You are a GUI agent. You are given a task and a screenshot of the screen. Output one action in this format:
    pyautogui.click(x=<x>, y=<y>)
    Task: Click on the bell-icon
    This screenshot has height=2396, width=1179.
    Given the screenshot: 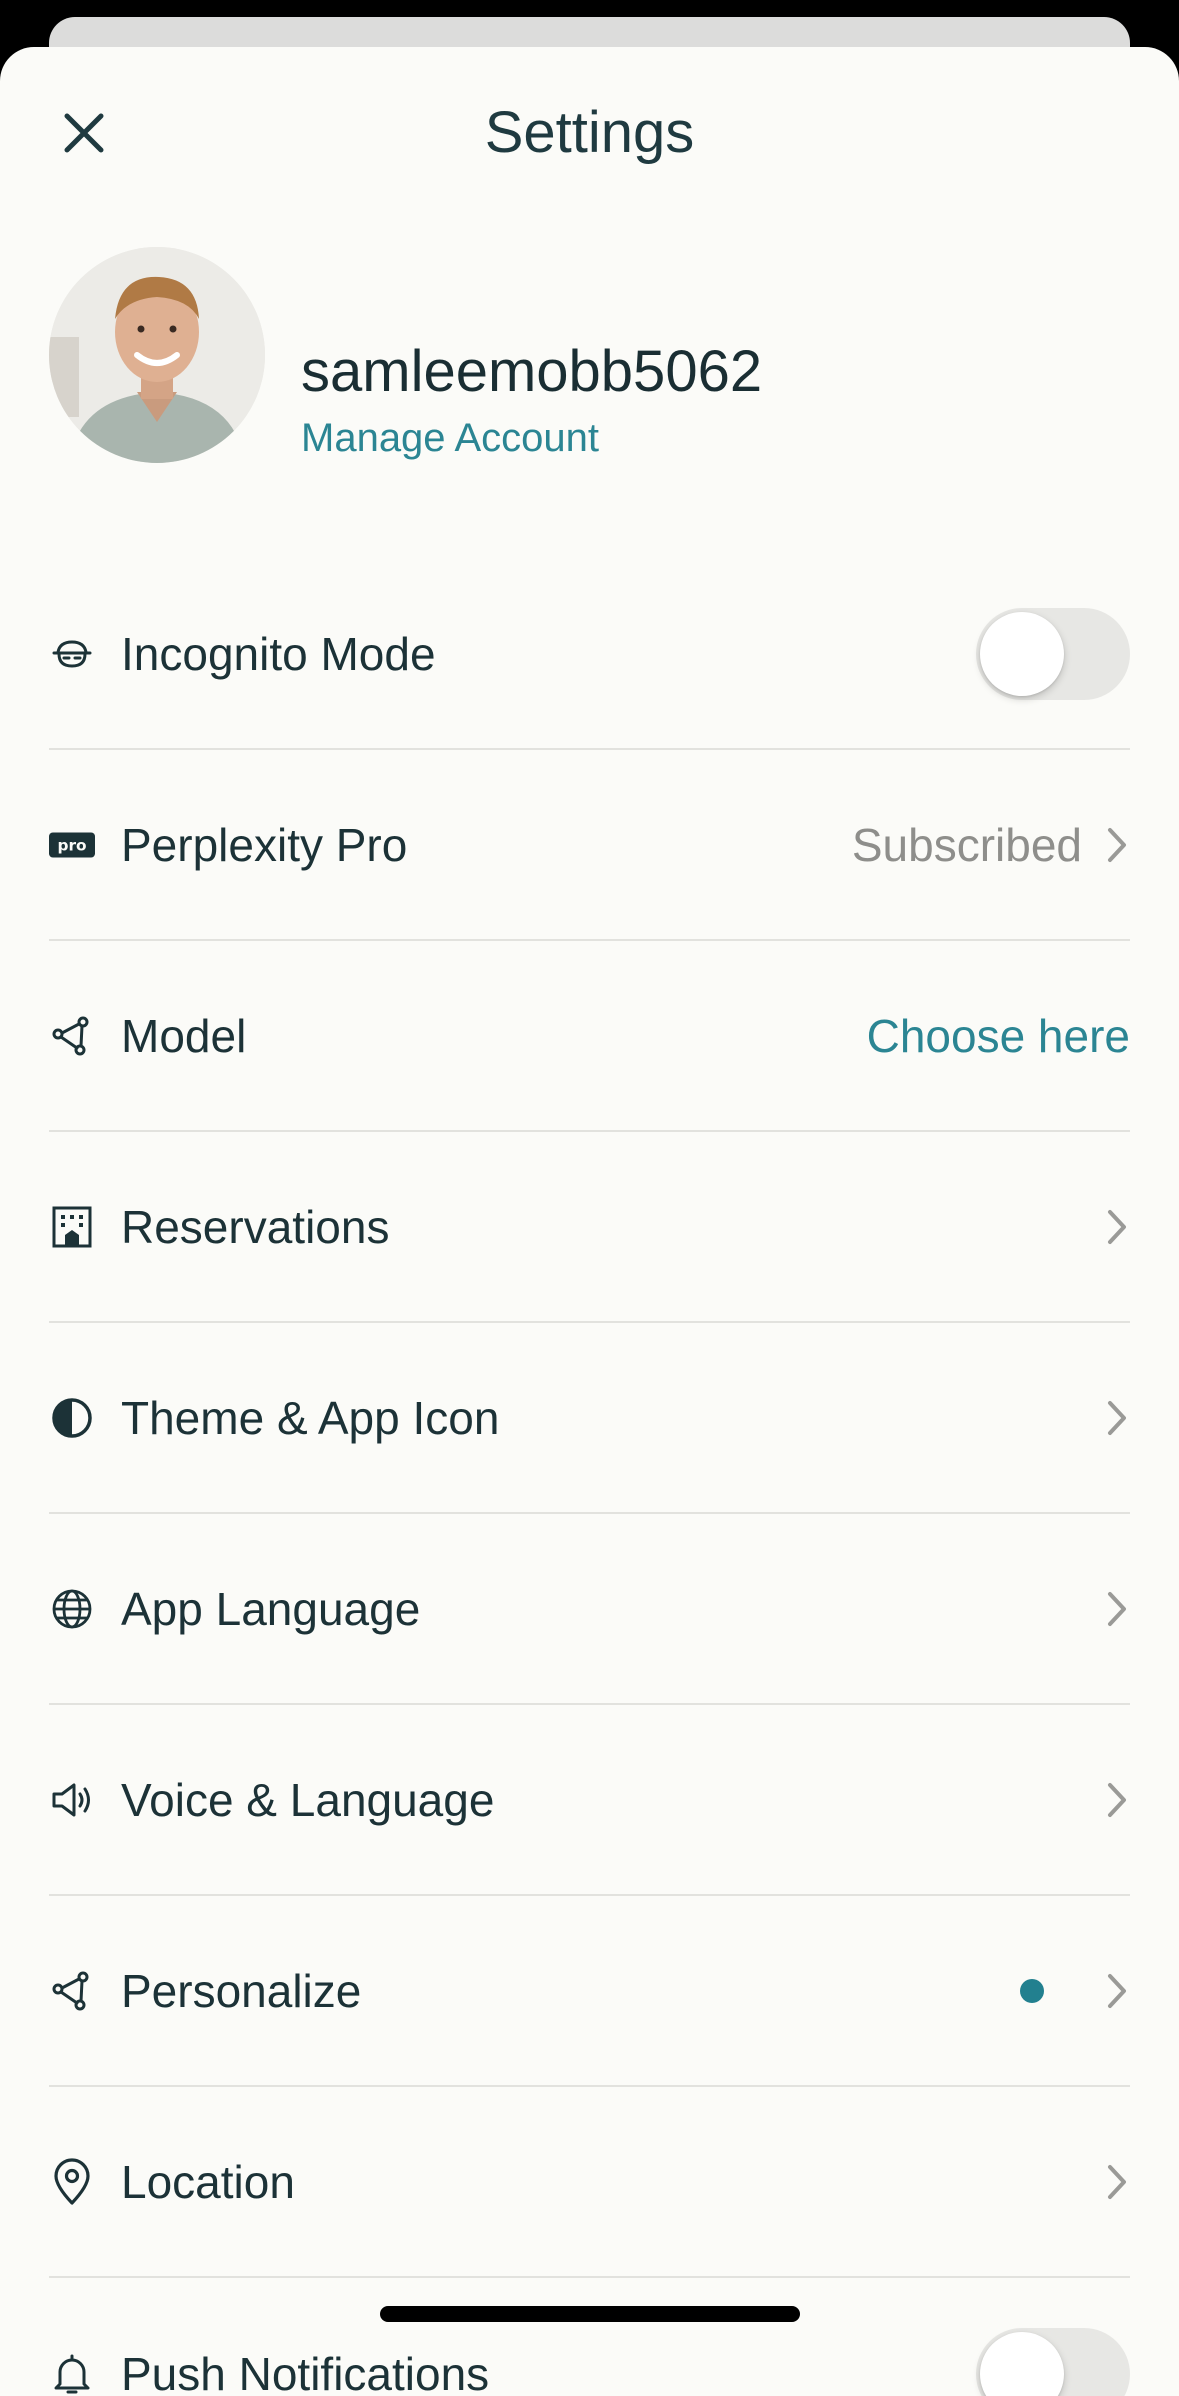 What is the action you would take?
    pyautogui.click(x=72, y=2373)
    